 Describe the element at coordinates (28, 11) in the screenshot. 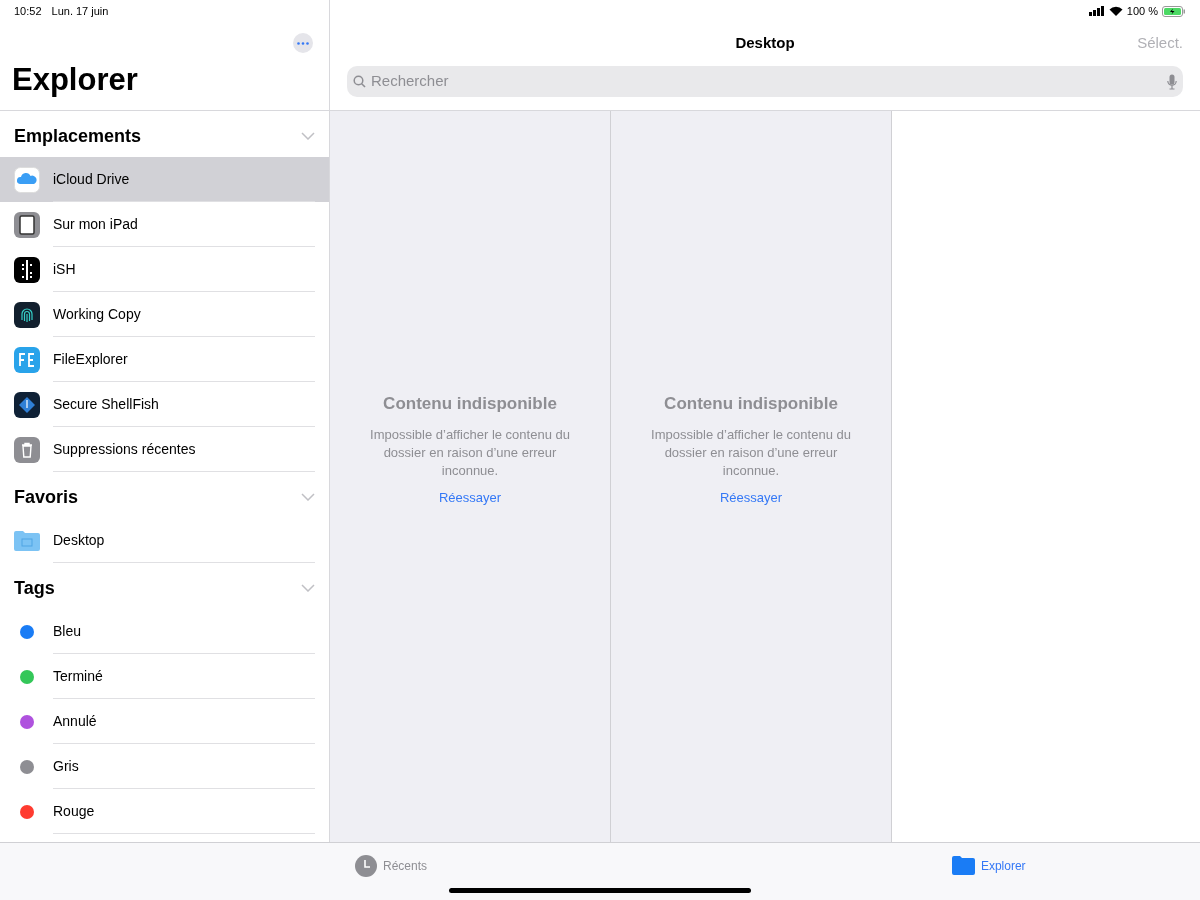

I see `status-time: 10:52` at that location.